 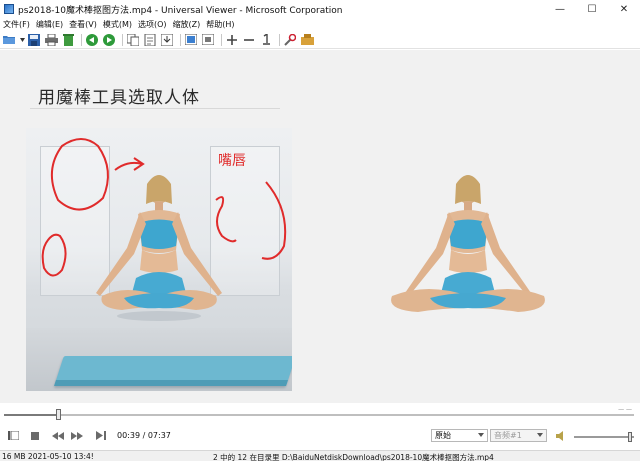 What do you see at coordinates (249, 40) in the screenshot?
I see `zoom-out-icon` at bounding box center [249, 40].